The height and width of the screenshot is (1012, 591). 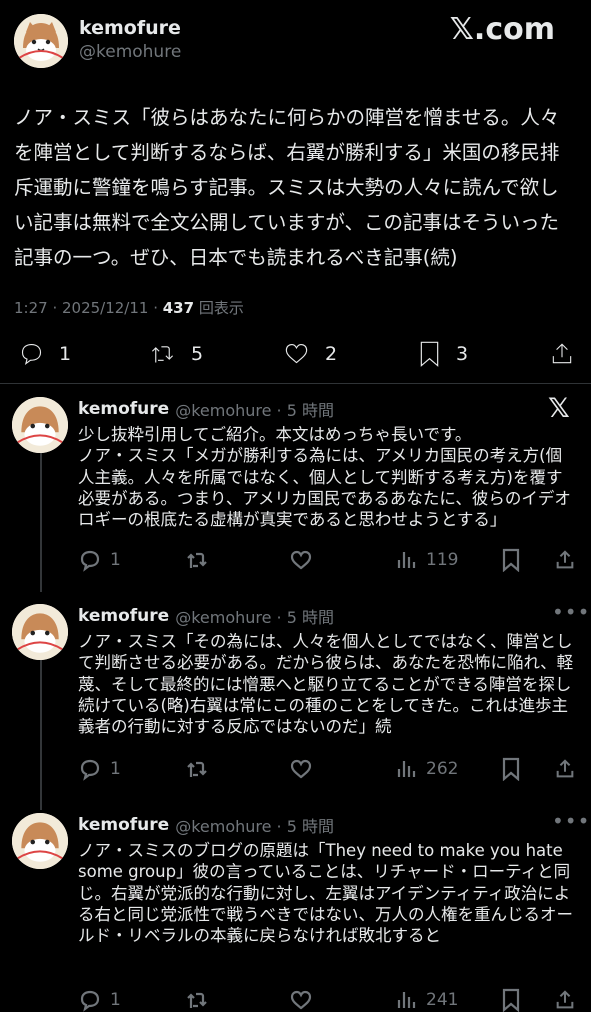 I want to click on display-name: kemofure, so click(x=130, y=28).